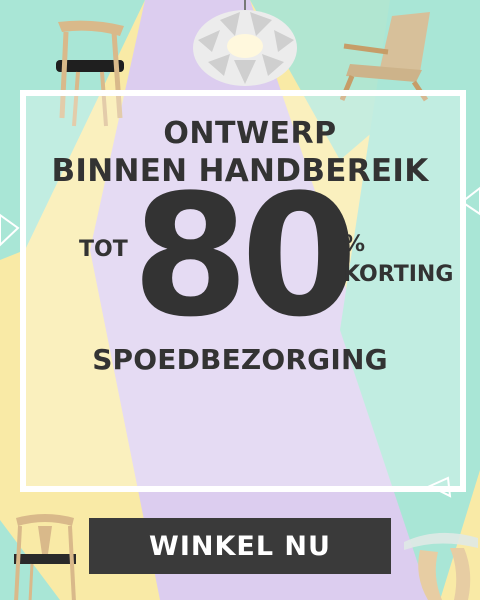 The width and height of the screenshot is (480, 600). I want to click on wishbone-chair-icon, so click(45, 557).